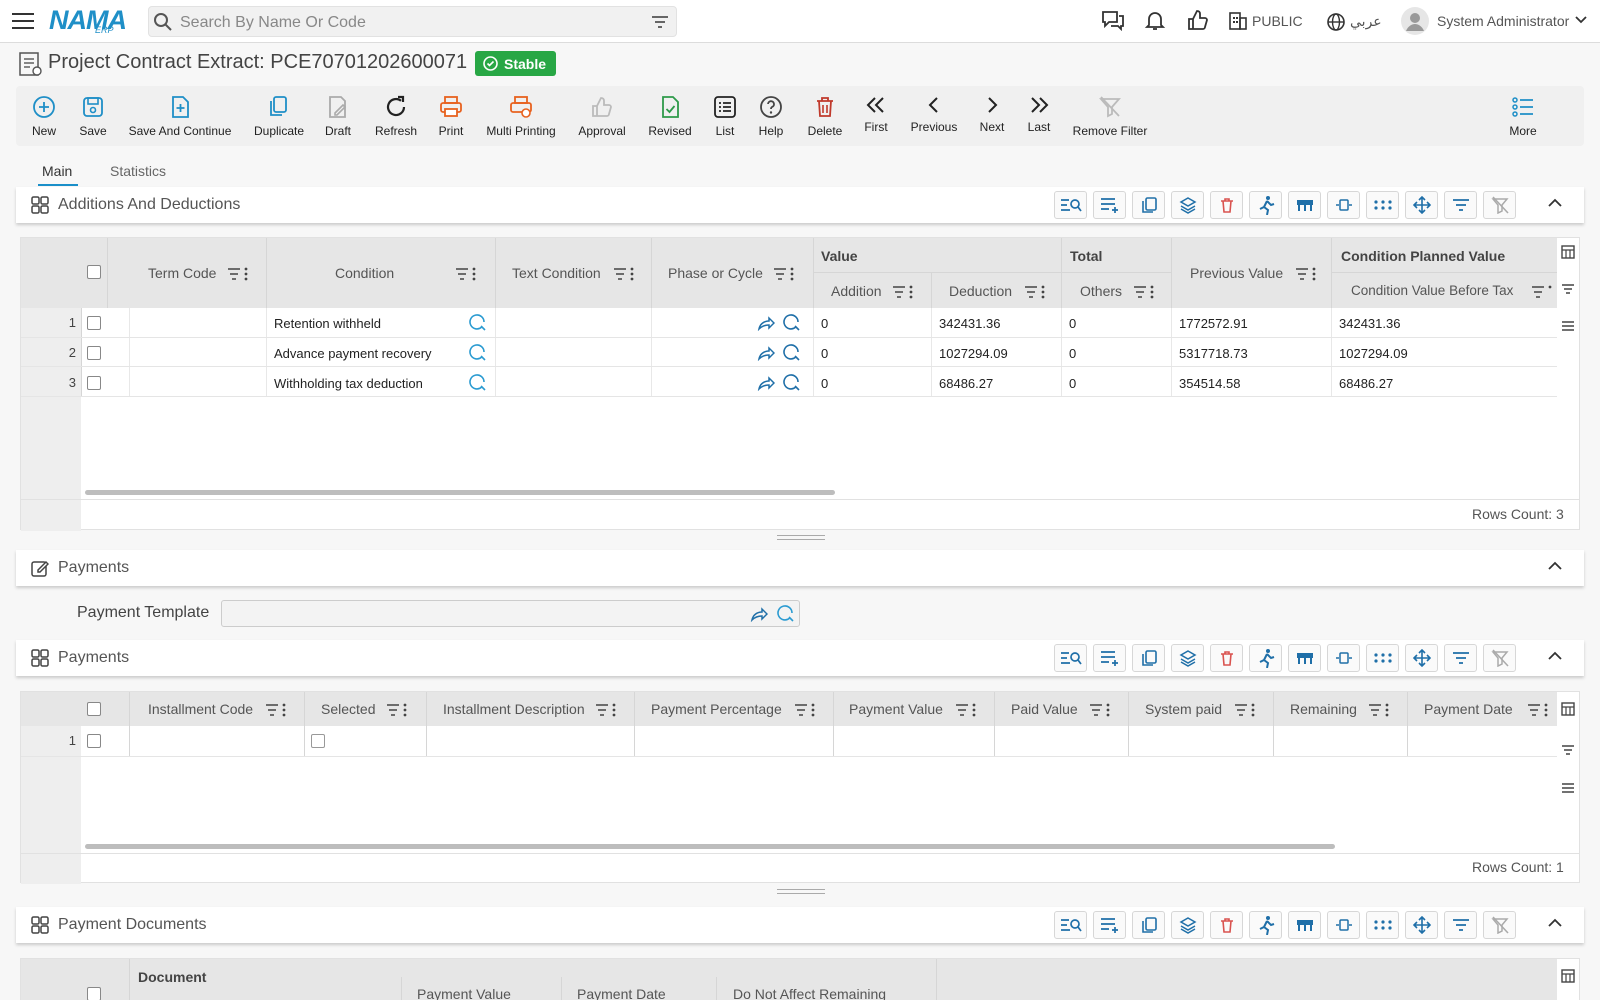  What do you see at coordinates (412, 21) in the screenshot?
I see `search-box: Search By Name Or Code` at bounding box center [412, 21].